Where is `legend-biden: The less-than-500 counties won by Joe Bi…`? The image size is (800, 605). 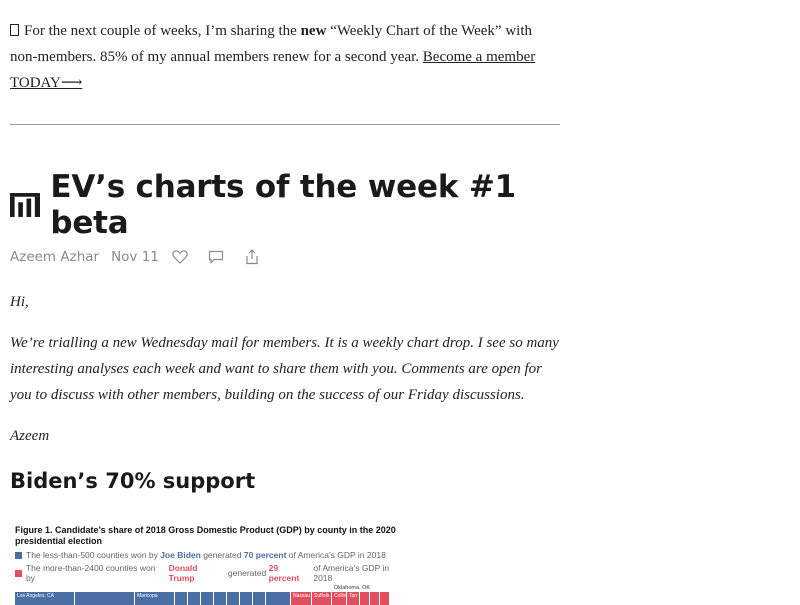
legend-biden: The less-than-500 counties won by Joe Bi… is located at coordinates (212, 555).